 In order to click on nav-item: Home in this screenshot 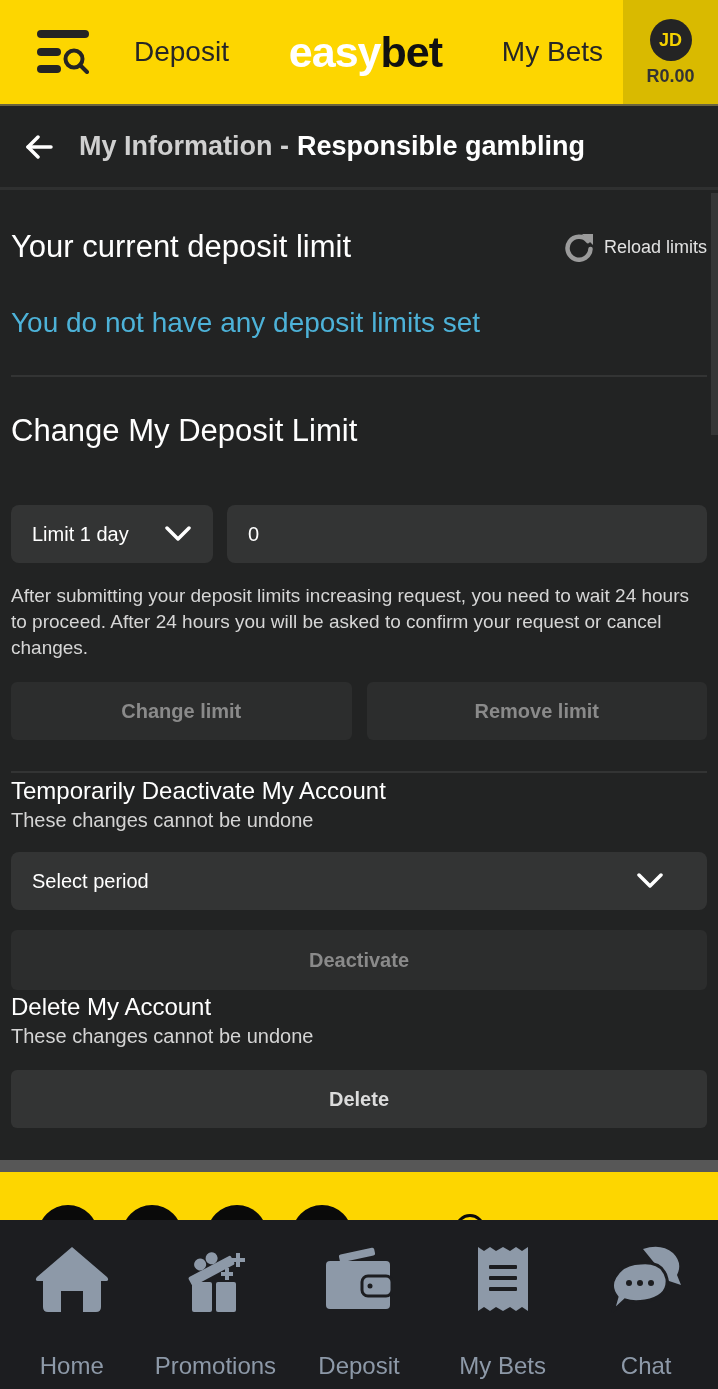, I will do `click(72, 1304)`.